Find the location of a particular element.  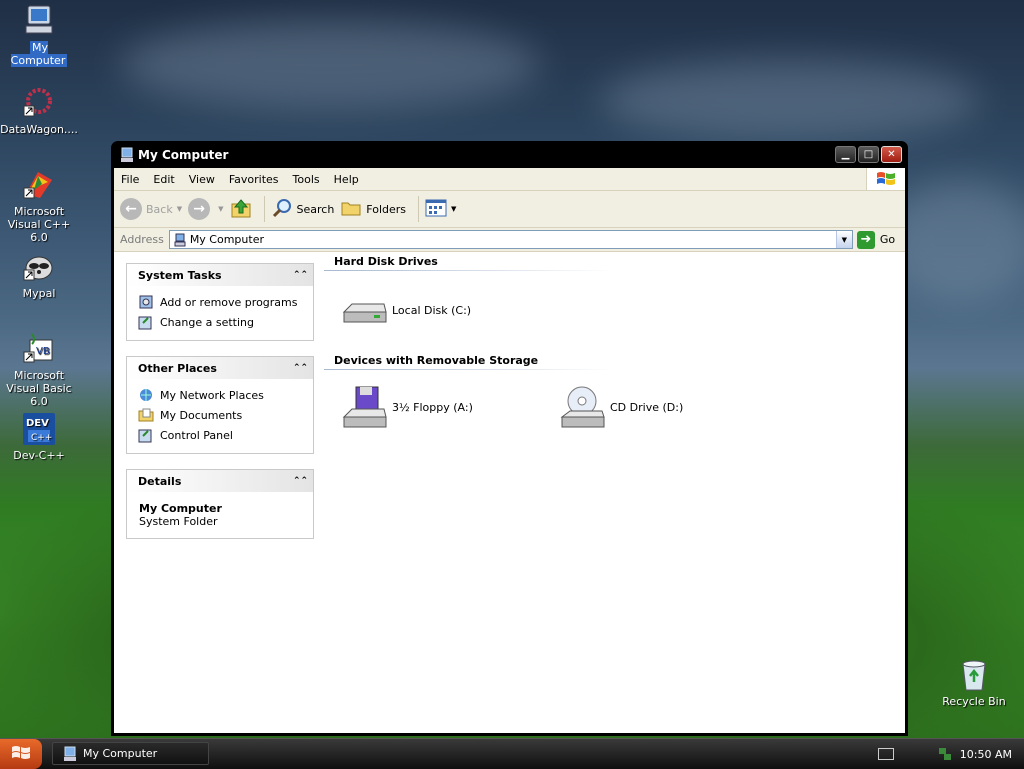

search-label: Search is located at coordinates (315, 209).